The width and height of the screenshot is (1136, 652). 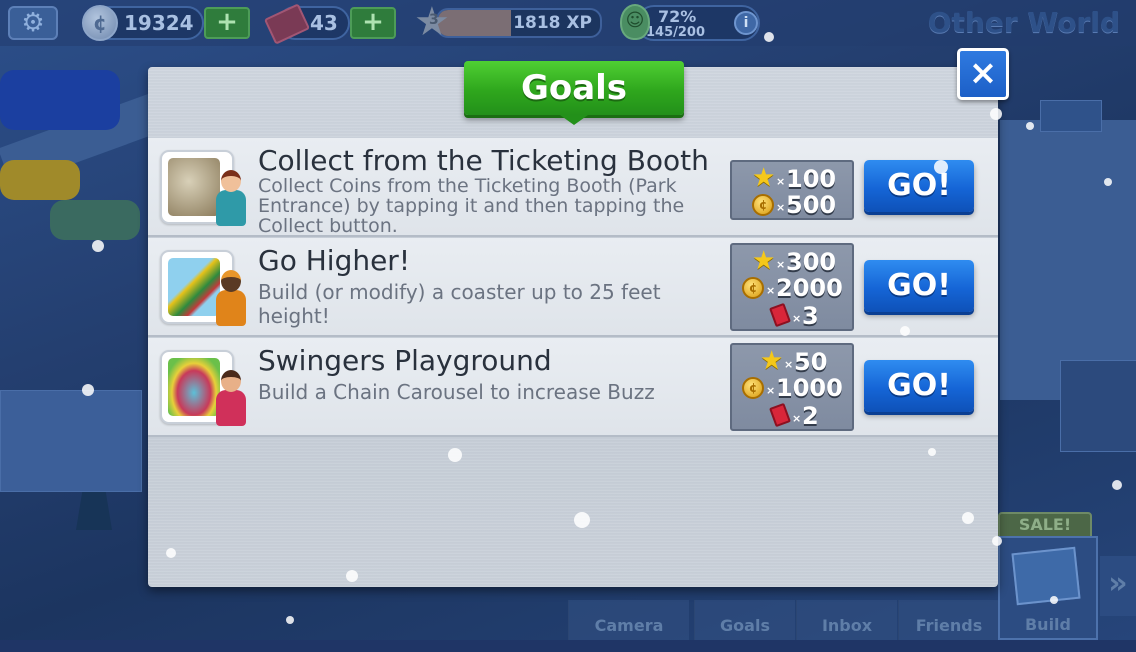 What do you see at coordinates (948, 620) in the screenshot?
I see `nav-friends: Friends` at bounding box center [948, 620].